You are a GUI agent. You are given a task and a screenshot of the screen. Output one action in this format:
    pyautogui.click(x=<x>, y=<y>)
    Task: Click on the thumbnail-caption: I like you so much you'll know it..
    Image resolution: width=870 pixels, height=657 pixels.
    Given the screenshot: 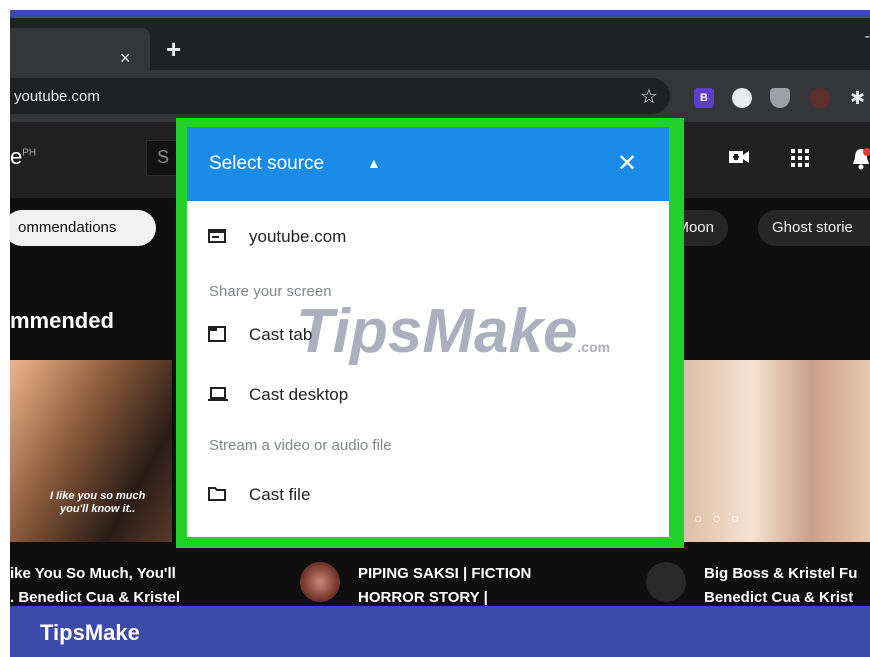 What is the action you would take?
    pyautogui.click(x=98, y=502)
    